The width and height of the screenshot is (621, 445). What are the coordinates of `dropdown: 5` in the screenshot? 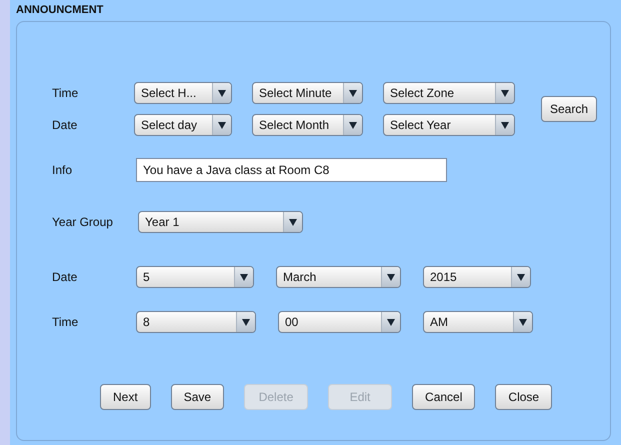 It's located at (195, 277).